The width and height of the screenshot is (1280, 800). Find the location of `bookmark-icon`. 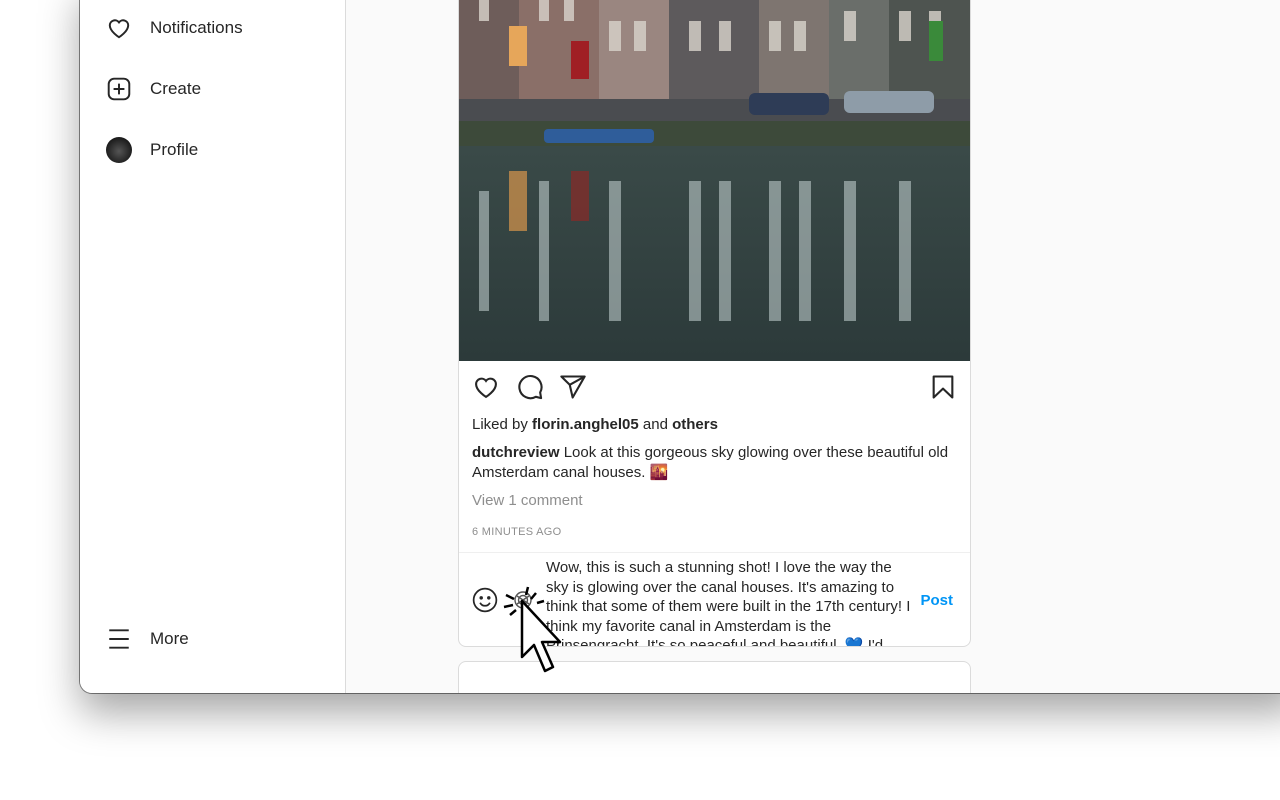

bookmark-icon is located at coordinates (943, 387).